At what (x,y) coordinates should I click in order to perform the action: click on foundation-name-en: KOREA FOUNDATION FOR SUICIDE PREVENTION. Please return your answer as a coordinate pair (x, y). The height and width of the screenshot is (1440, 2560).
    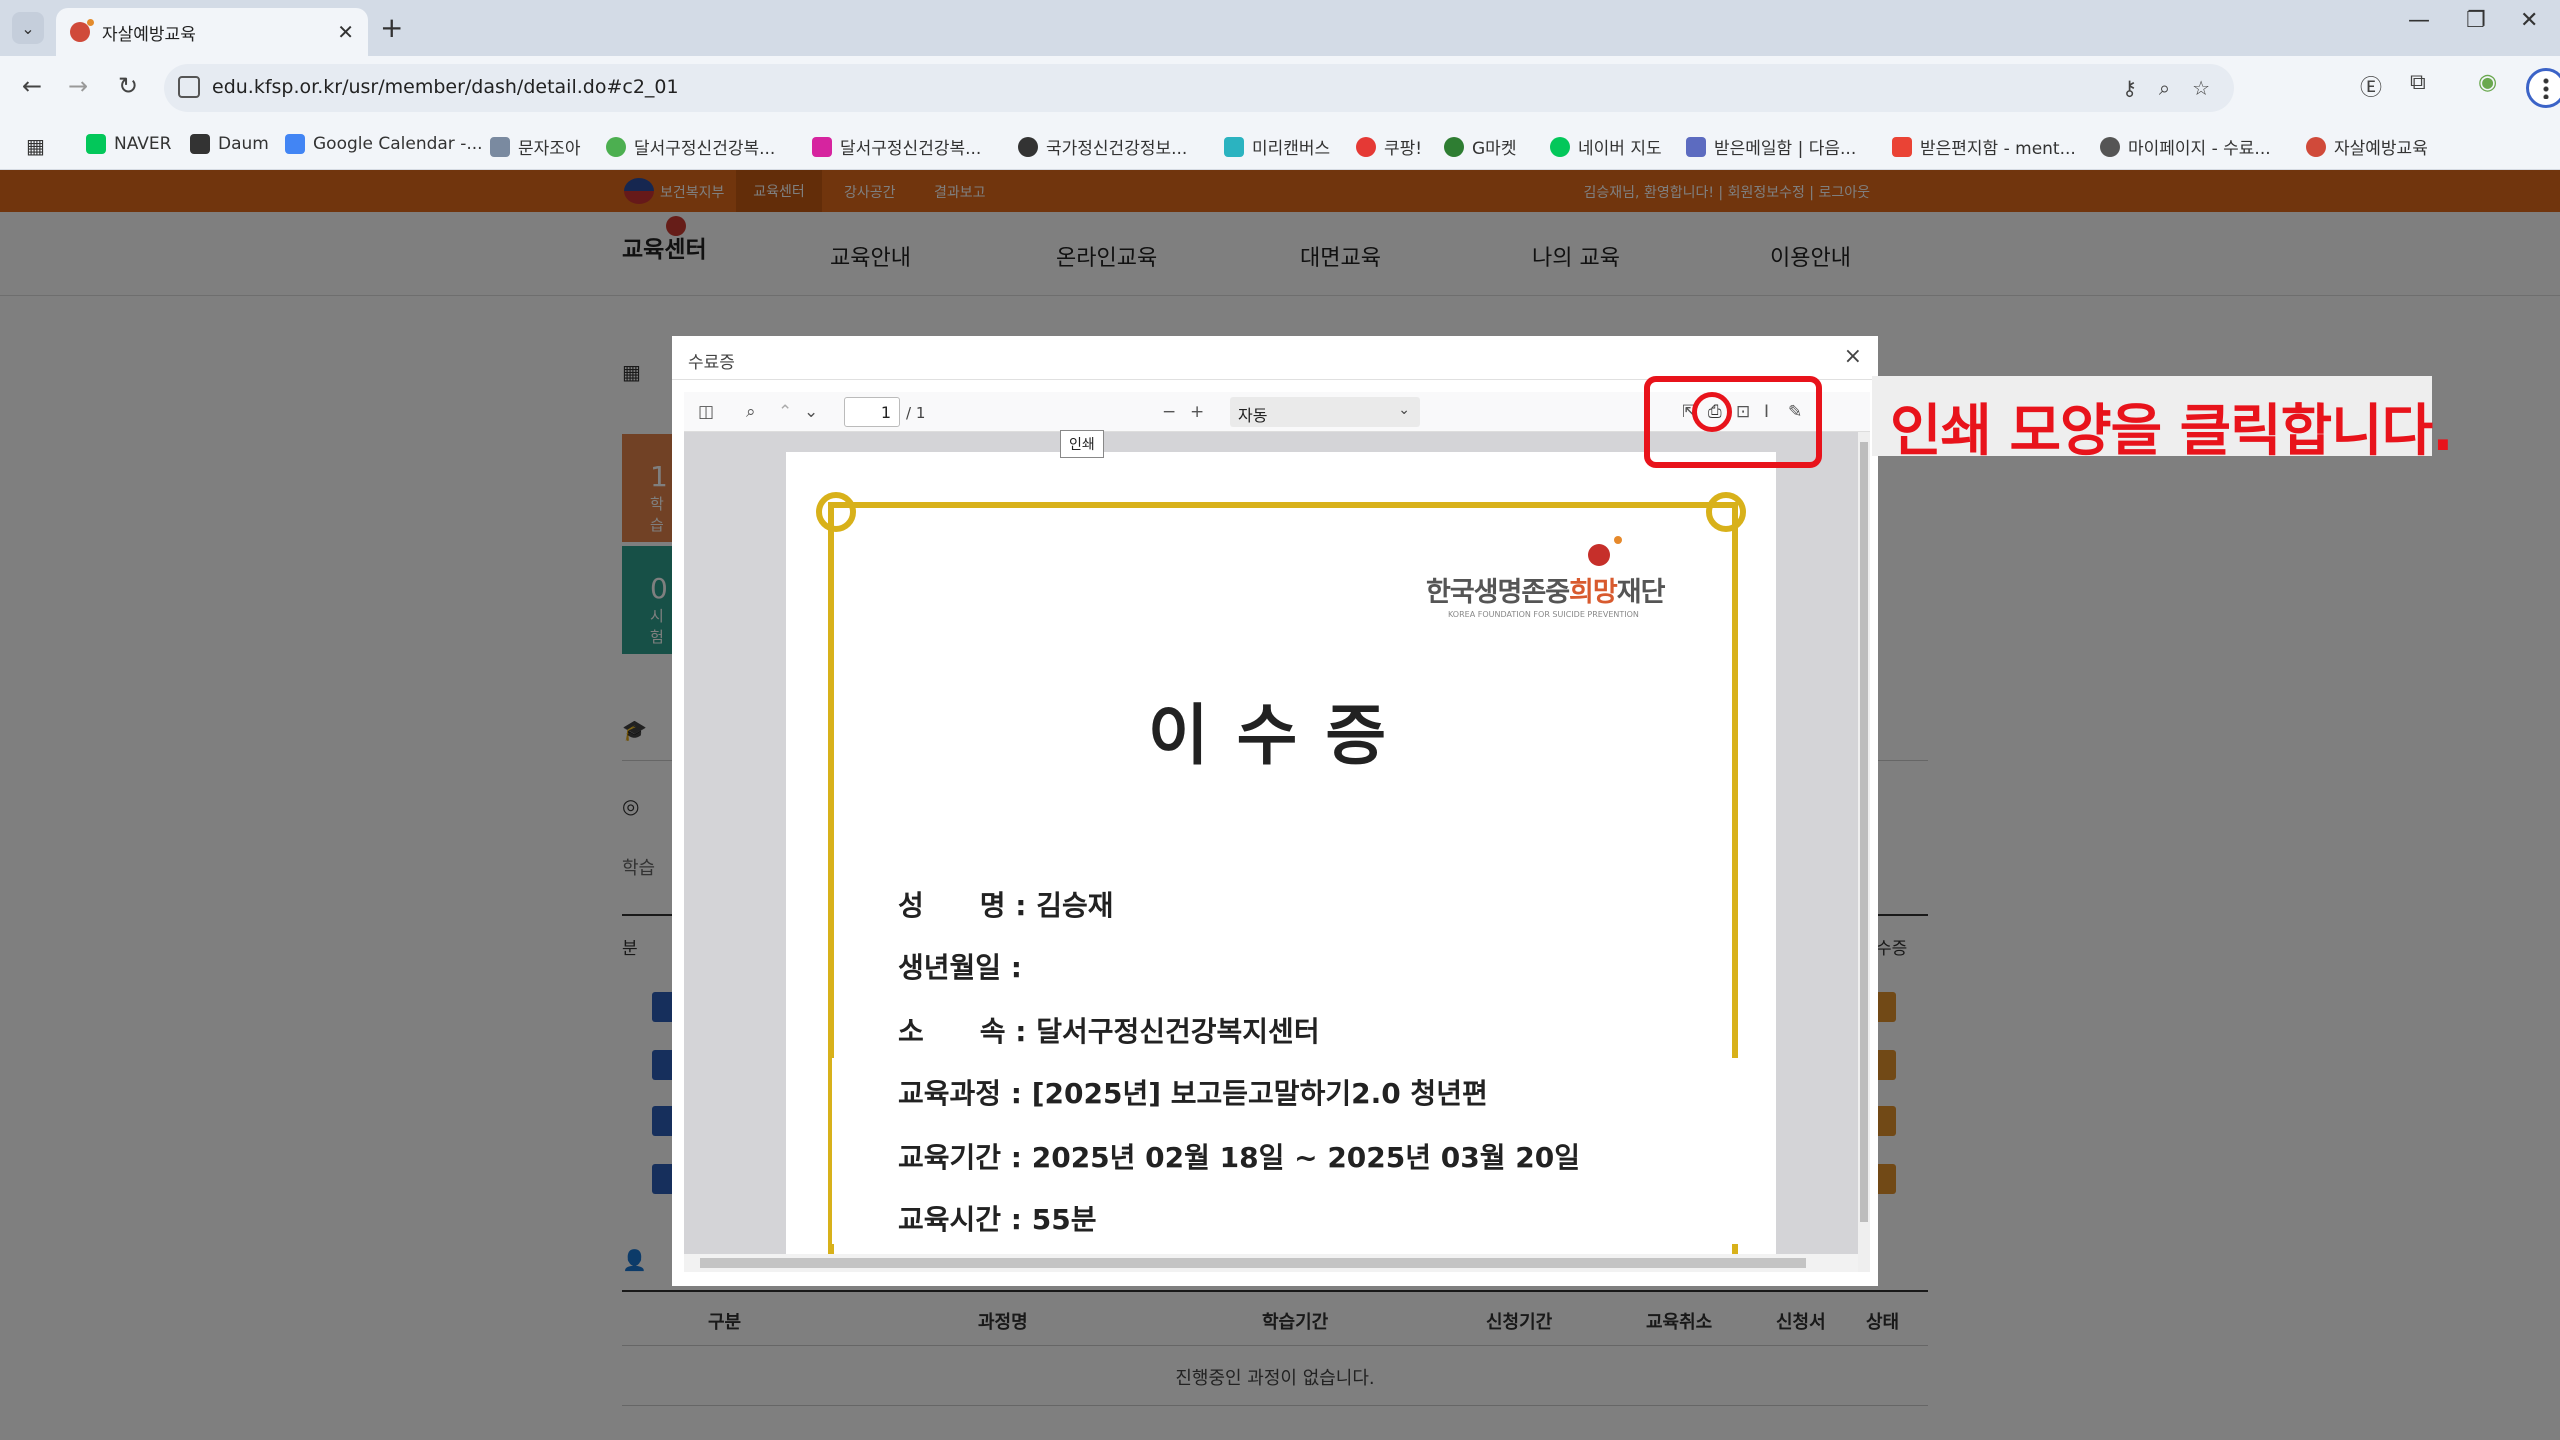
    Looking at the image, I should click on (1543, 614).